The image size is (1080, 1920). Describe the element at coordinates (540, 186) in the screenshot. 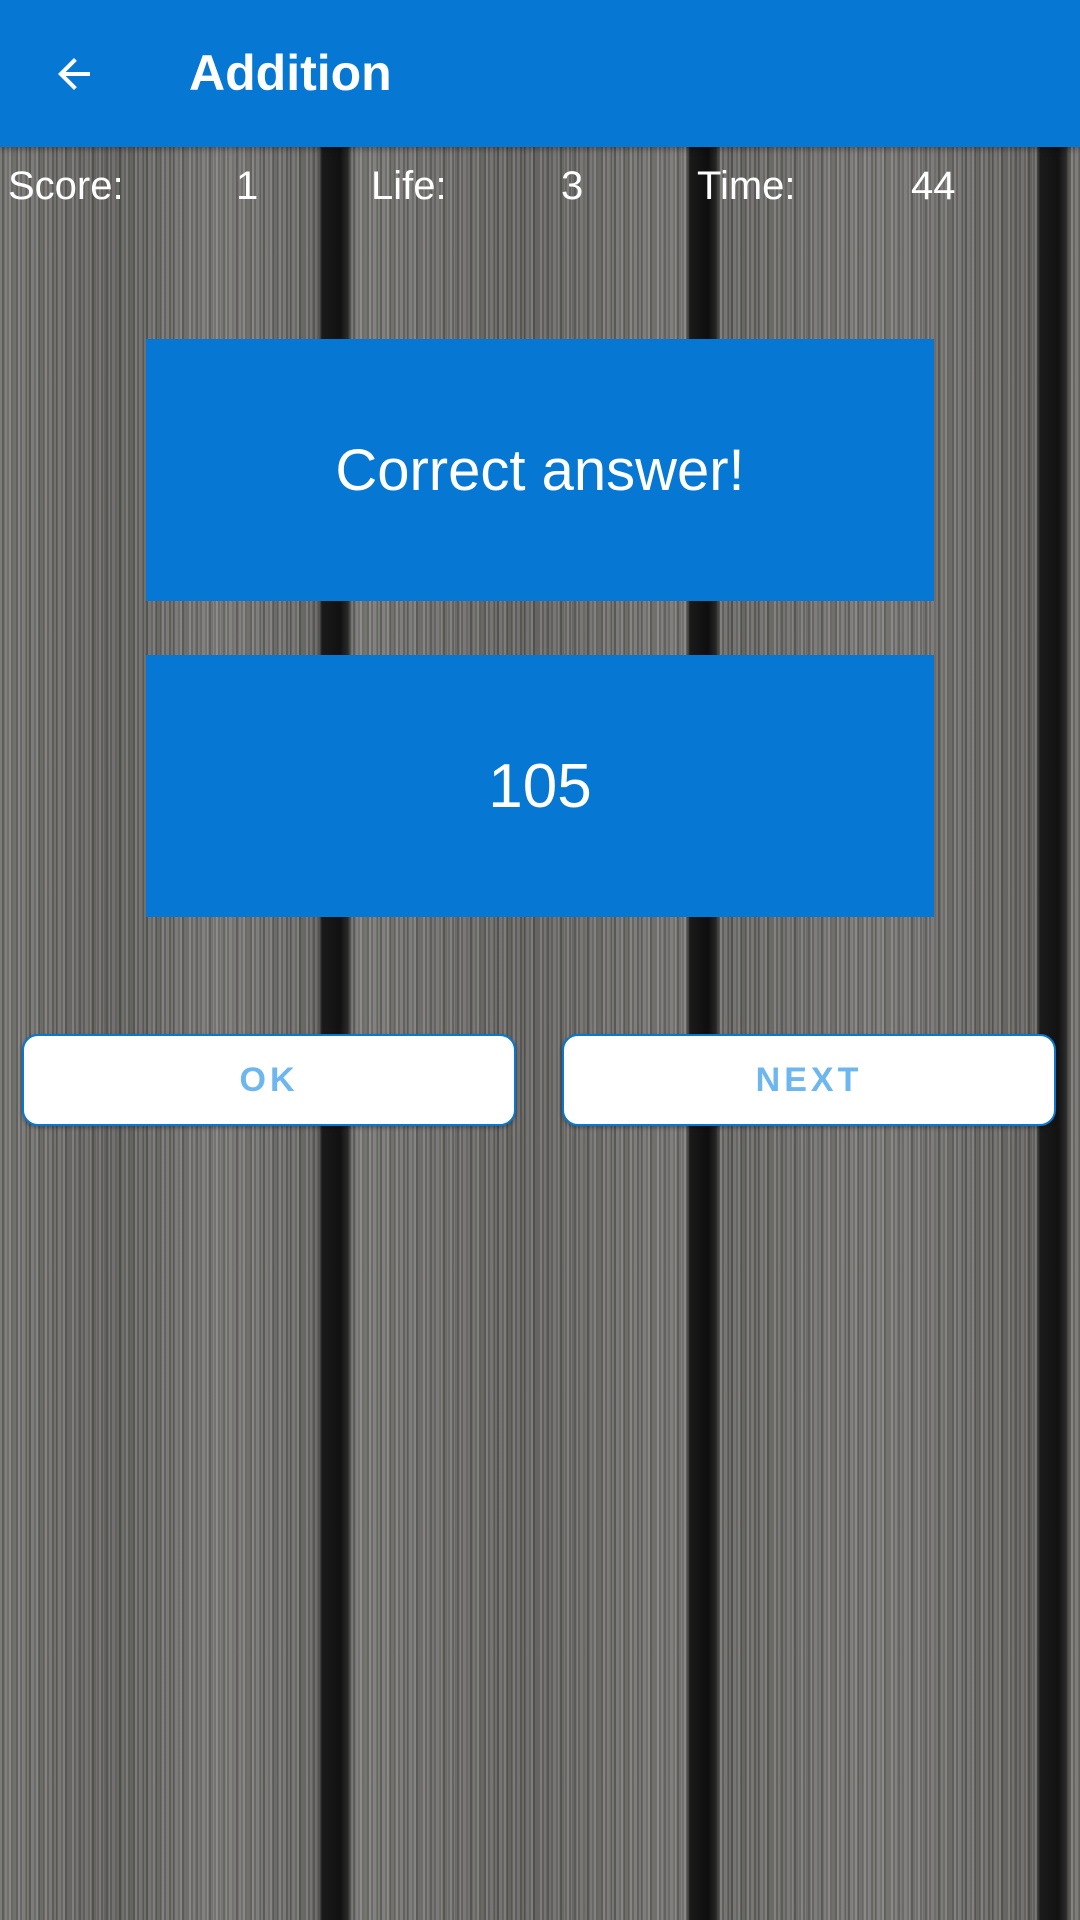

I see `stats-row: Score: 1 Life: 3 Time: 44` at that location.